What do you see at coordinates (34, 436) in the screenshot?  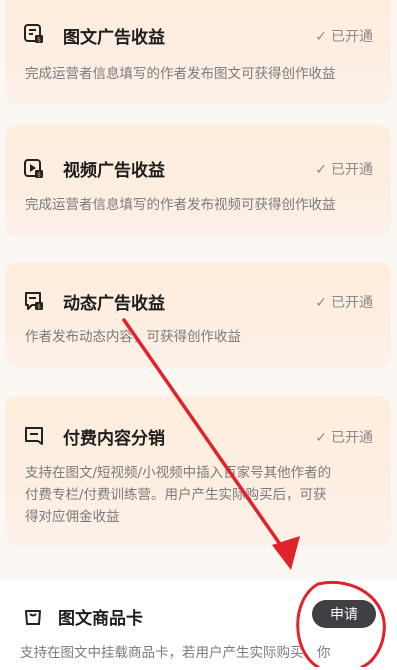 I see `paid-content-icon` at bounding box center [34, 436].